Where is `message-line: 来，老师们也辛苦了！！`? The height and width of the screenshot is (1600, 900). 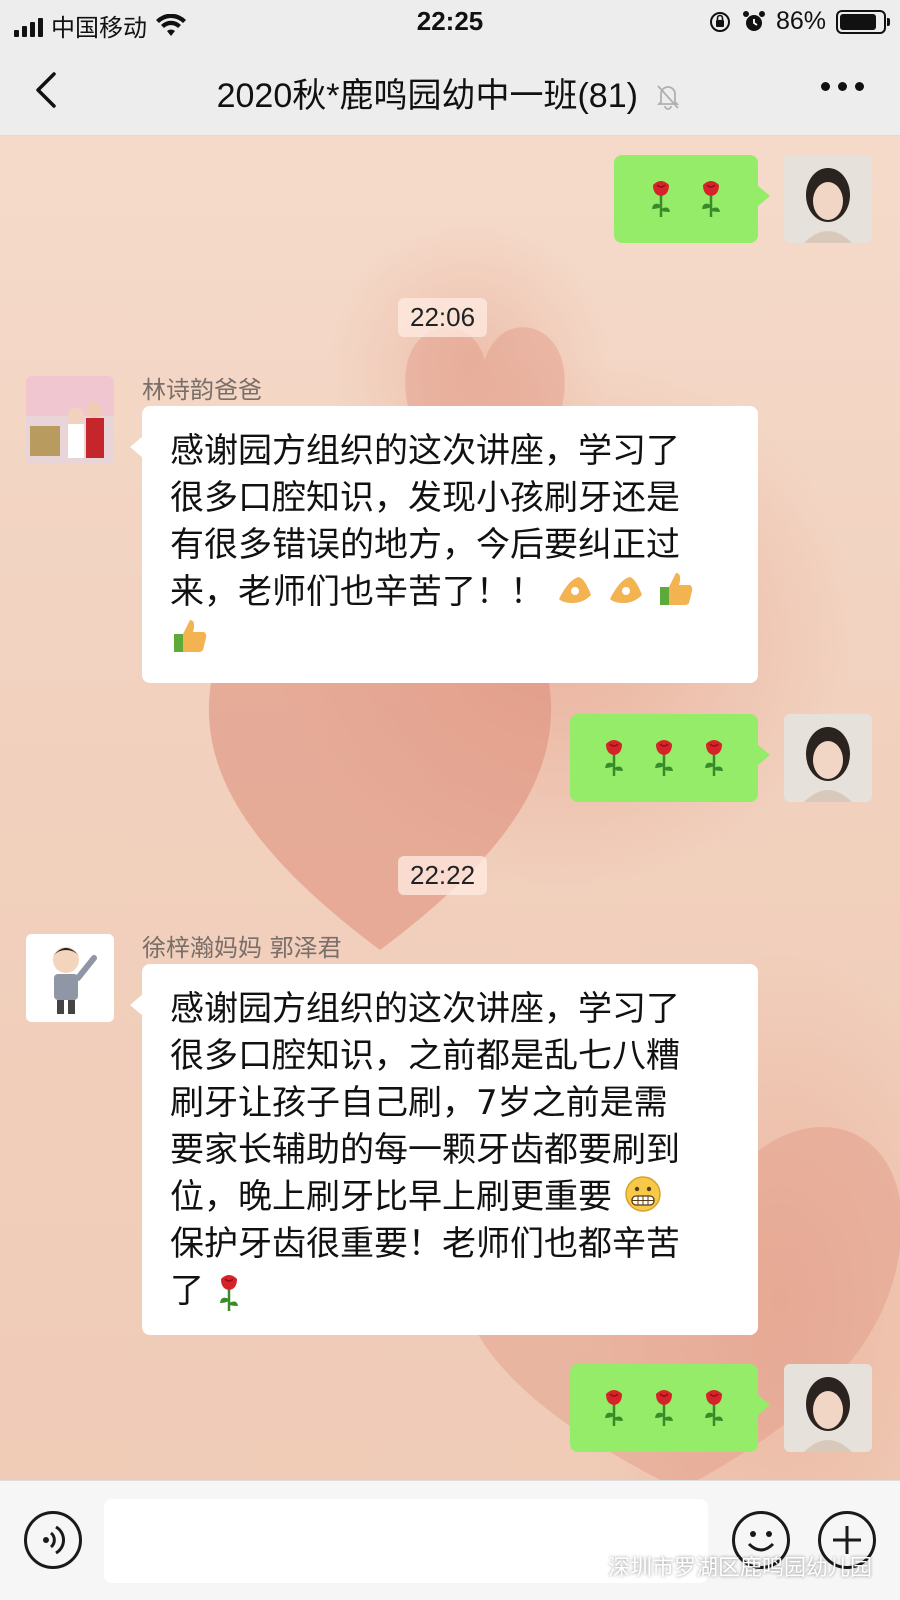 message-line: 来，老师们也辛苦了！！ is located at coordinates (451, 592).